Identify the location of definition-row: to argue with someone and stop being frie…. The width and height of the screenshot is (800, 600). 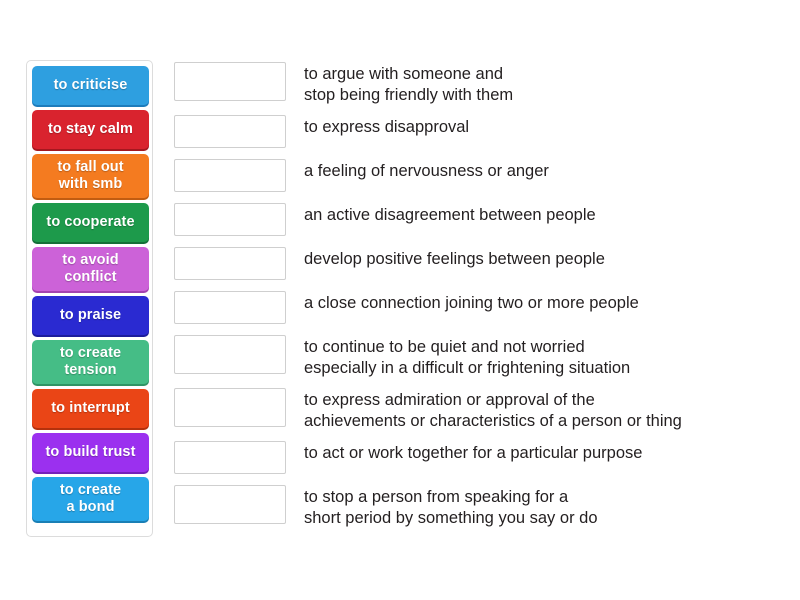
(480, 84).